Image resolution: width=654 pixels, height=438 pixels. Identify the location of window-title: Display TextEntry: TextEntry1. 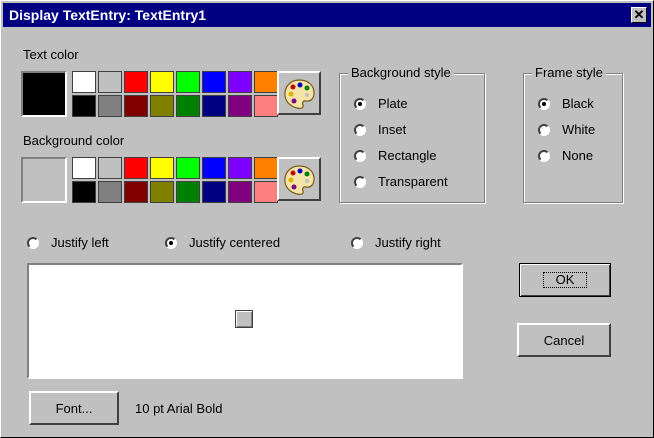
(108, 15).